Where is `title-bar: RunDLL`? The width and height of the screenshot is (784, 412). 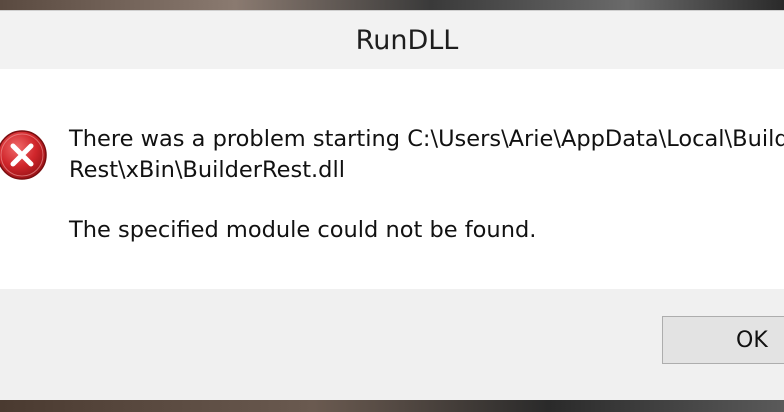 title-bar: RunDLL is located at coordinates (392, 40).